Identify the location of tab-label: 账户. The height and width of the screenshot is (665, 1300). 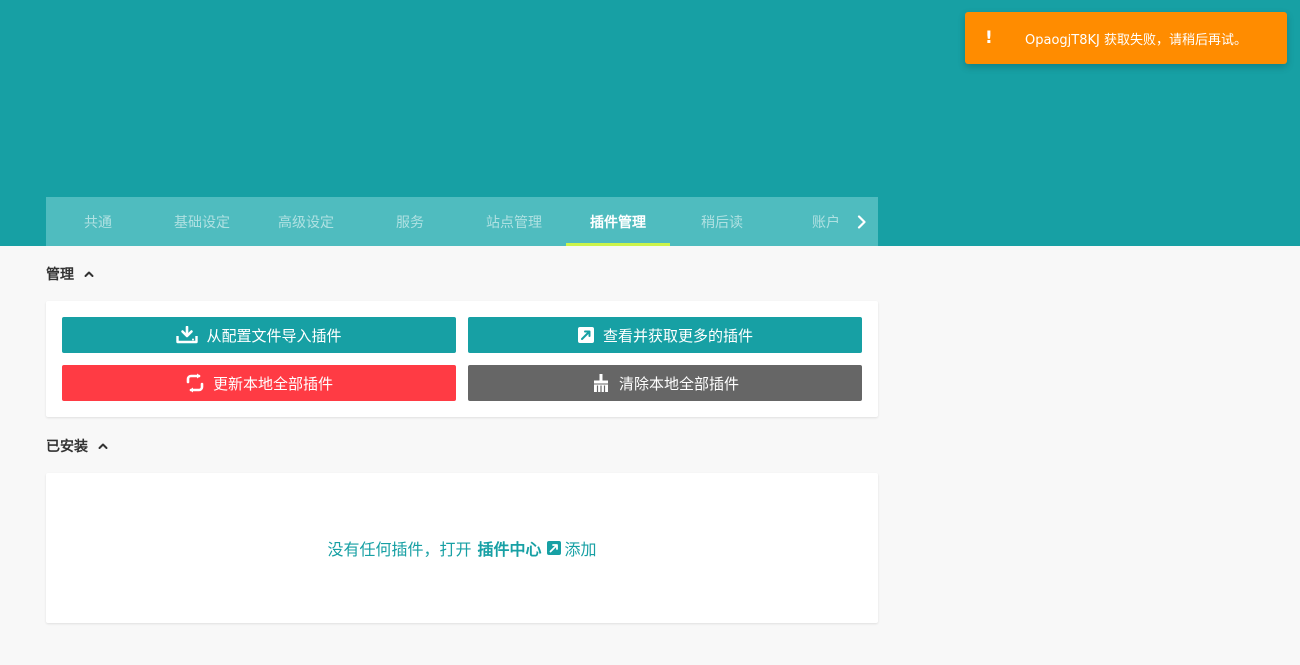
(826, 222).